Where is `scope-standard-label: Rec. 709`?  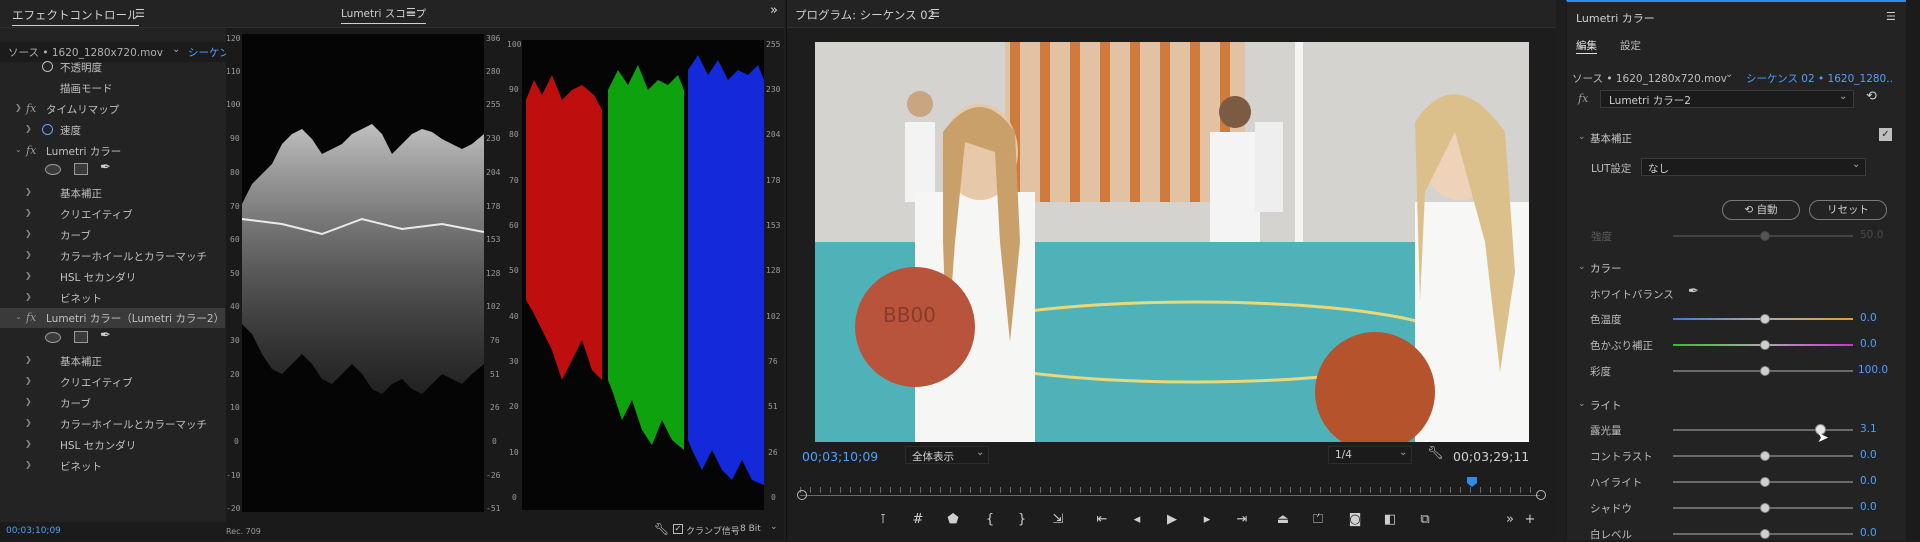 scope-standard-label: Rec. 709 is located at coordinates (243, 531).